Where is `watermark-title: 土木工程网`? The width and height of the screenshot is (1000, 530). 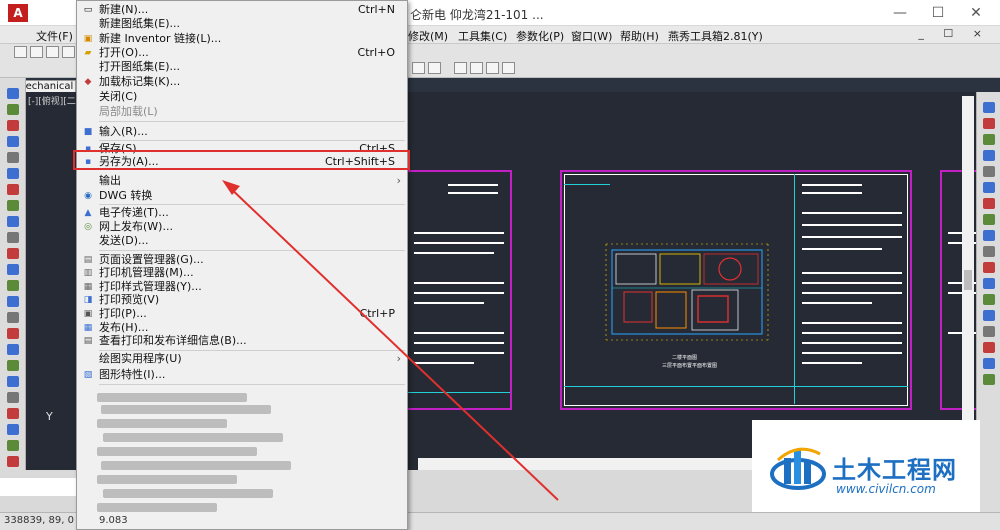
watermark-title: 土木工程网 is located at coordinates (894, 470).